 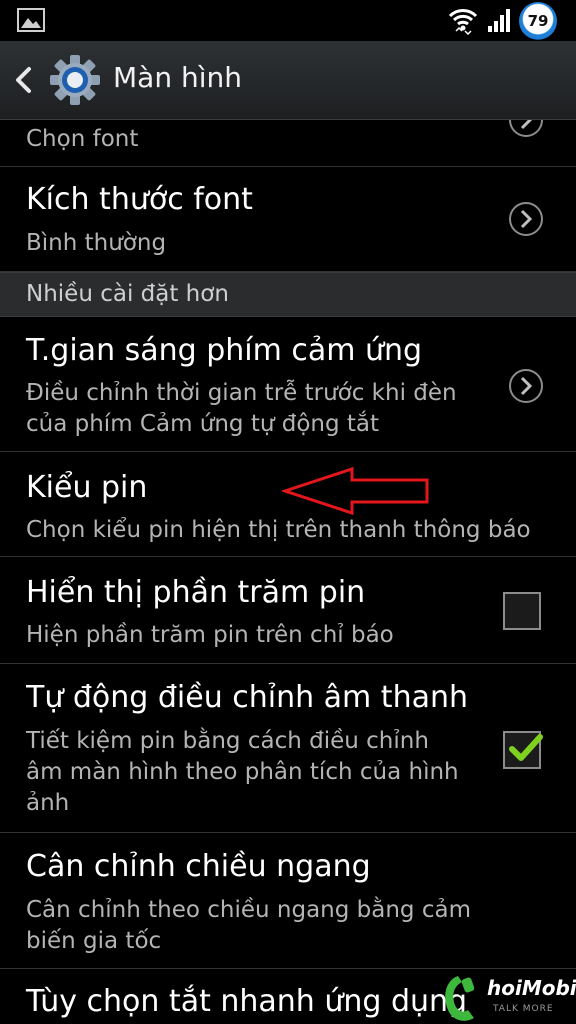 I want to click on list-item-title: Hiển thị phần trăm pin, so click(x=196, y=592).